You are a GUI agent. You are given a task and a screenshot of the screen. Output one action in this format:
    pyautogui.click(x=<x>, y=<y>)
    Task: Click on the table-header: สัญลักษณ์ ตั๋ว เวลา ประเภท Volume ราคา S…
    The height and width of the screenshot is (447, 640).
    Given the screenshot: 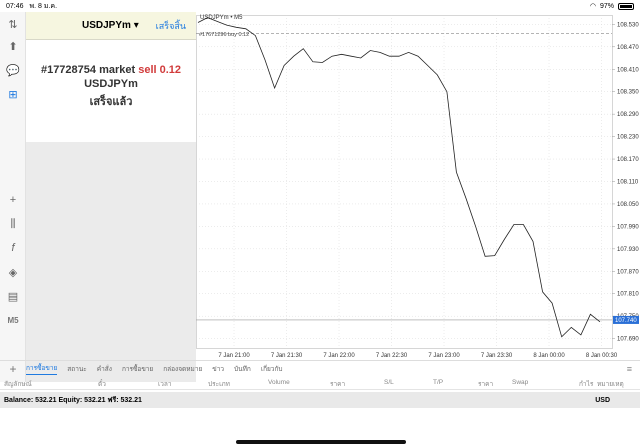 What is the action you would take?
    pyautogui.click(x=320, y=383)
    